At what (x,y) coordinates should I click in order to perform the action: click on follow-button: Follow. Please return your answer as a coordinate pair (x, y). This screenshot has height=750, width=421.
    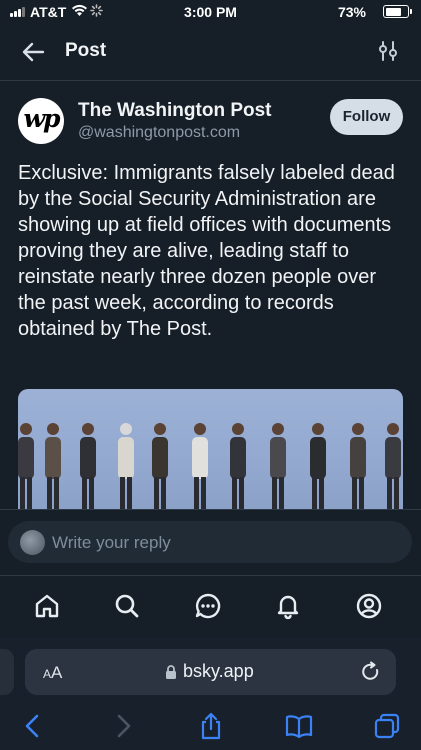
    Looking at the image, I should click on (366, 117).